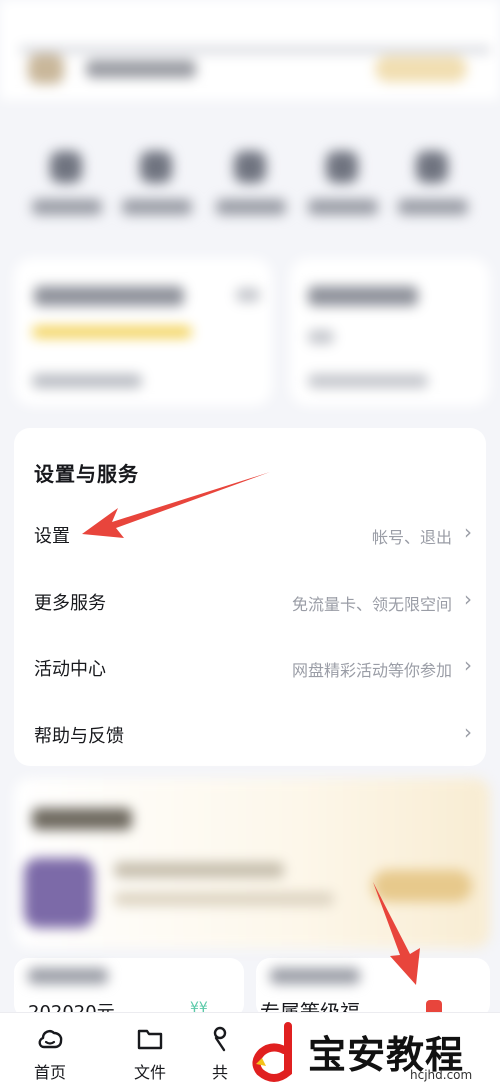 This screenshot has width=500, height=1084. I want to click on more-services-row: 更多服务 免流量卡、领无限空间 ›, so click(250, 600).